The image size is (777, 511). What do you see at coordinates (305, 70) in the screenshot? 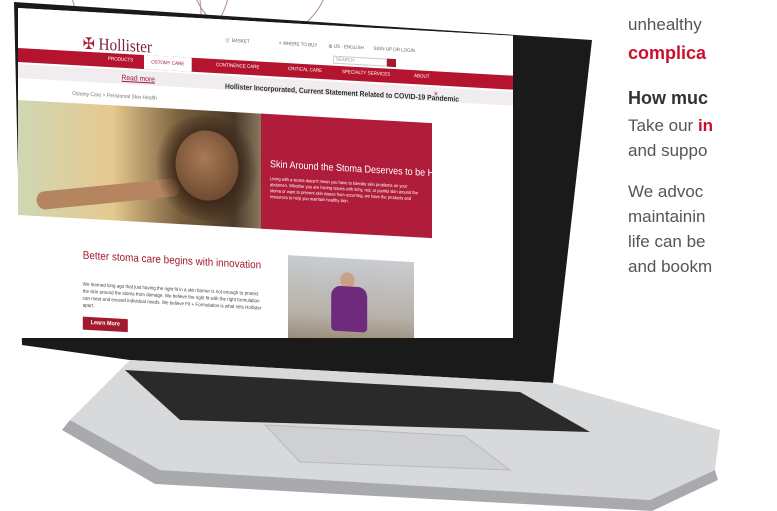
I see `nav-item-critical-care: CRITICAL CARE` at bounding box center [305, 70].